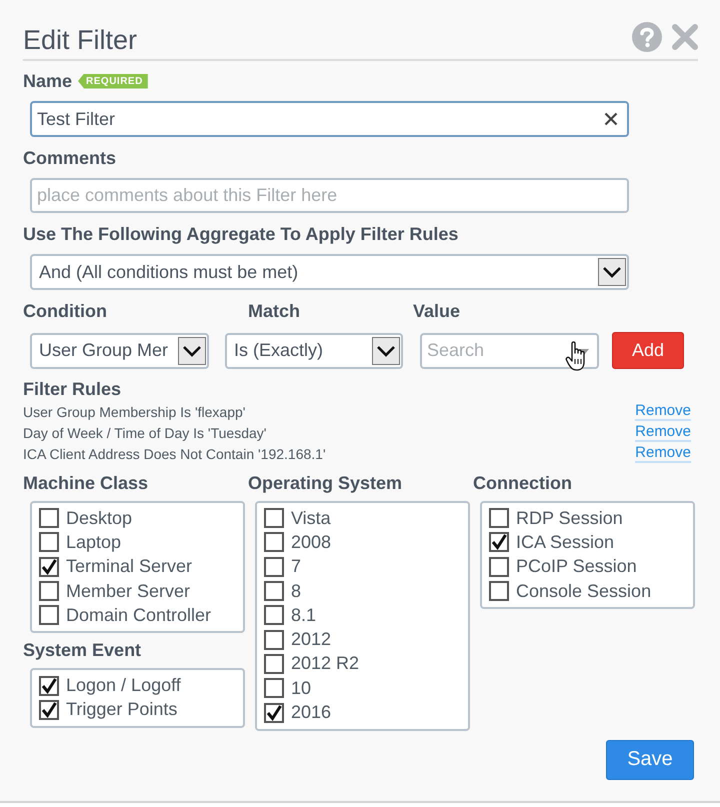 Image resolution: width=720 pixels, height=807 pixels. What do you see at coordinates (72, 389) in the screenshot?
I see `section-label: Filter Rules` at bounding box center [72, 389].